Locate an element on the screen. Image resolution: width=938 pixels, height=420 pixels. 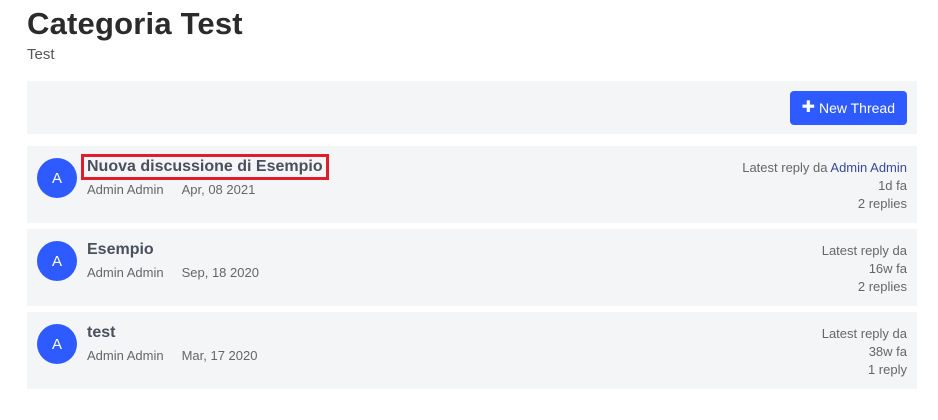
thread-title-link: Esempio is located at coordinates (120, 250).